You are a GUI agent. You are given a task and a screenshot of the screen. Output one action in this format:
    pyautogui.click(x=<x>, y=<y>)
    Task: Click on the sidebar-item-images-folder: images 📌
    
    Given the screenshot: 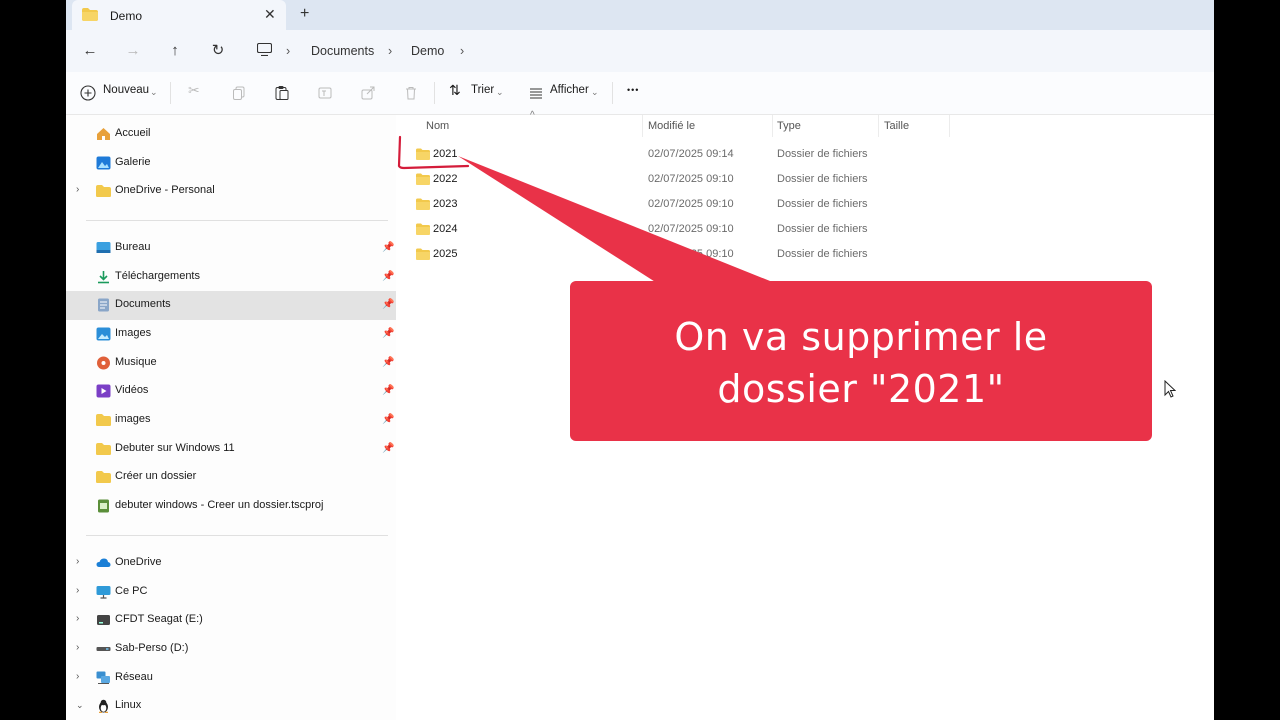 What is the action you would take?
    pyautogui.click(x=231, y=420)
    